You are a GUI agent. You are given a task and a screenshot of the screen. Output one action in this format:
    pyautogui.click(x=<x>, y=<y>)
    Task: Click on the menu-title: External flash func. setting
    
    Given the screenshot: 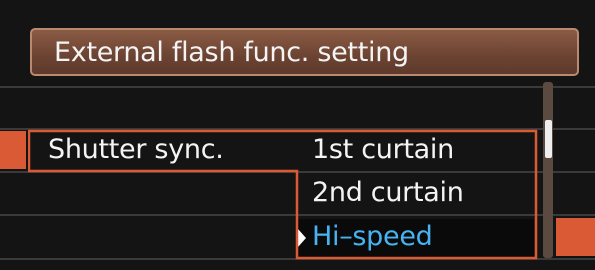 What is the action you would take?
    pyautogui.click(x=231, y=52)
    